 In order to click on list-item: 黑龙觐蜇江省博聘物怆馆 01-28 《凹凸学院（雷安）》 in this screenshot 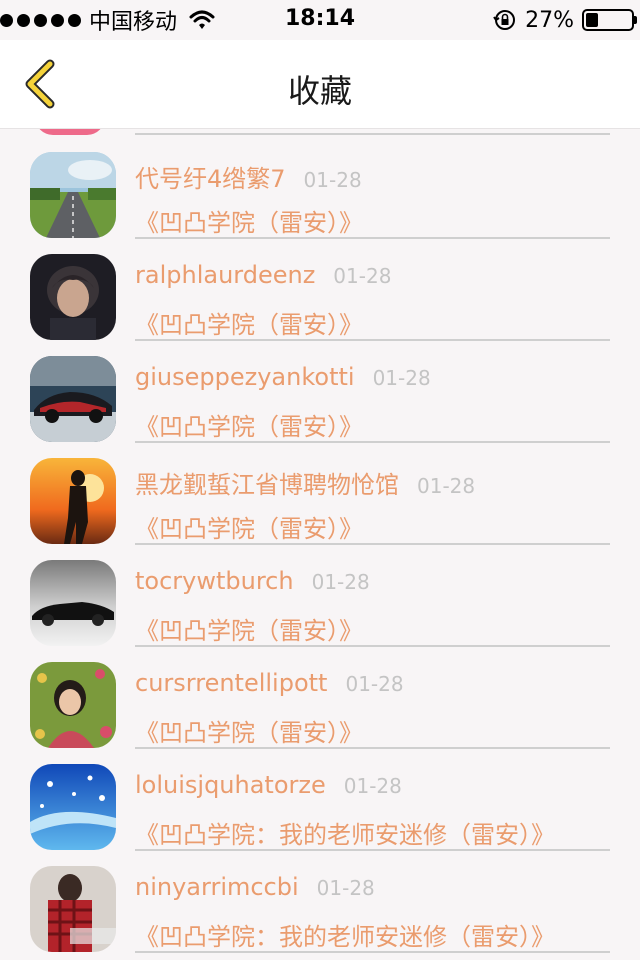, I will do `click(320, 490)`.